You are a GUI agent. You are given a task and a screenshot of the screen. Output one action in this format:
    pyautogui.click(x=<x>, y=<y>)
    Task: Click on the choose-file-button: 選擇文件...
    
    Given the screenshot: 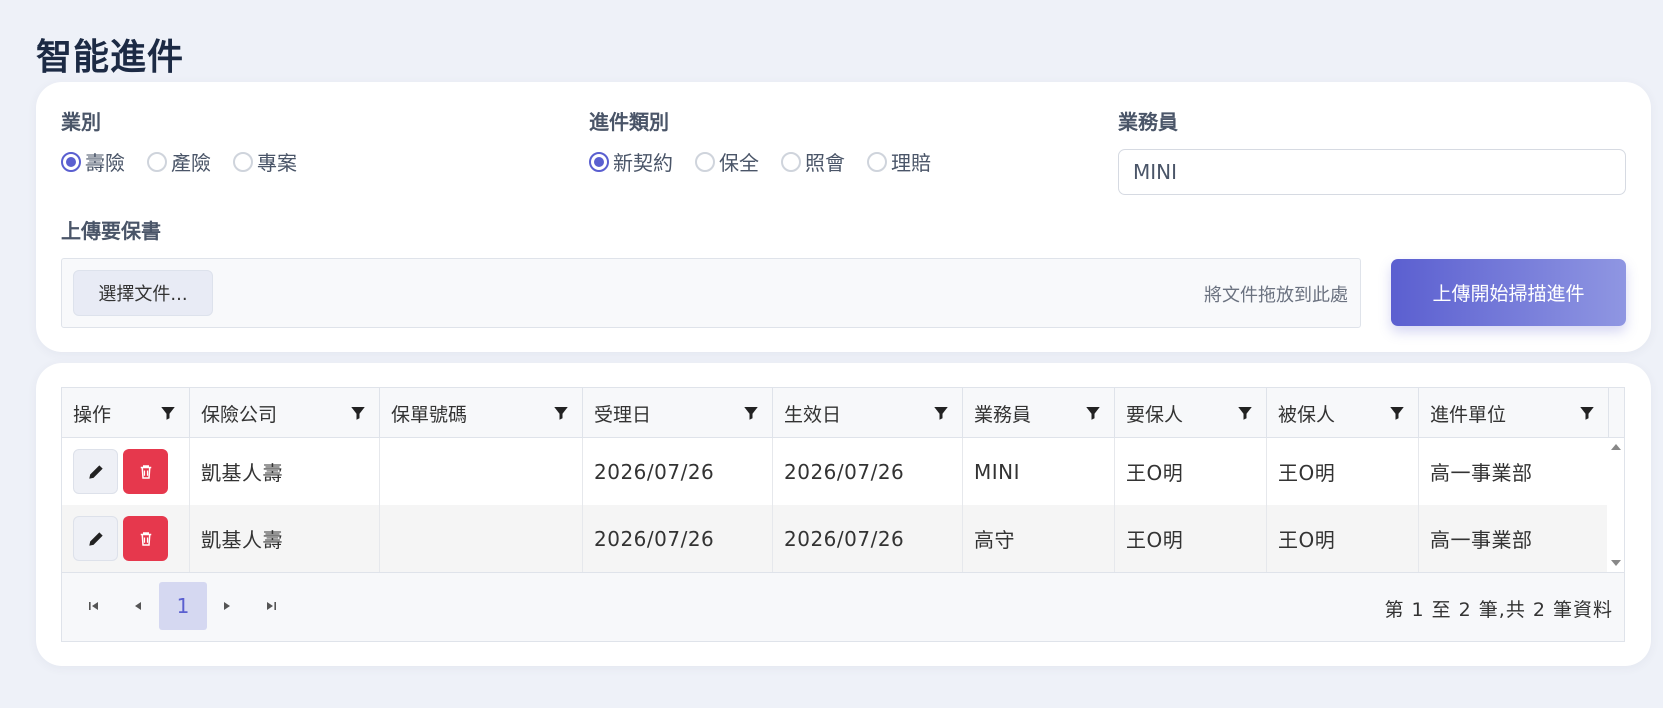 What is the action you would take?
    pyautogui.click(x=143, y=293)
    